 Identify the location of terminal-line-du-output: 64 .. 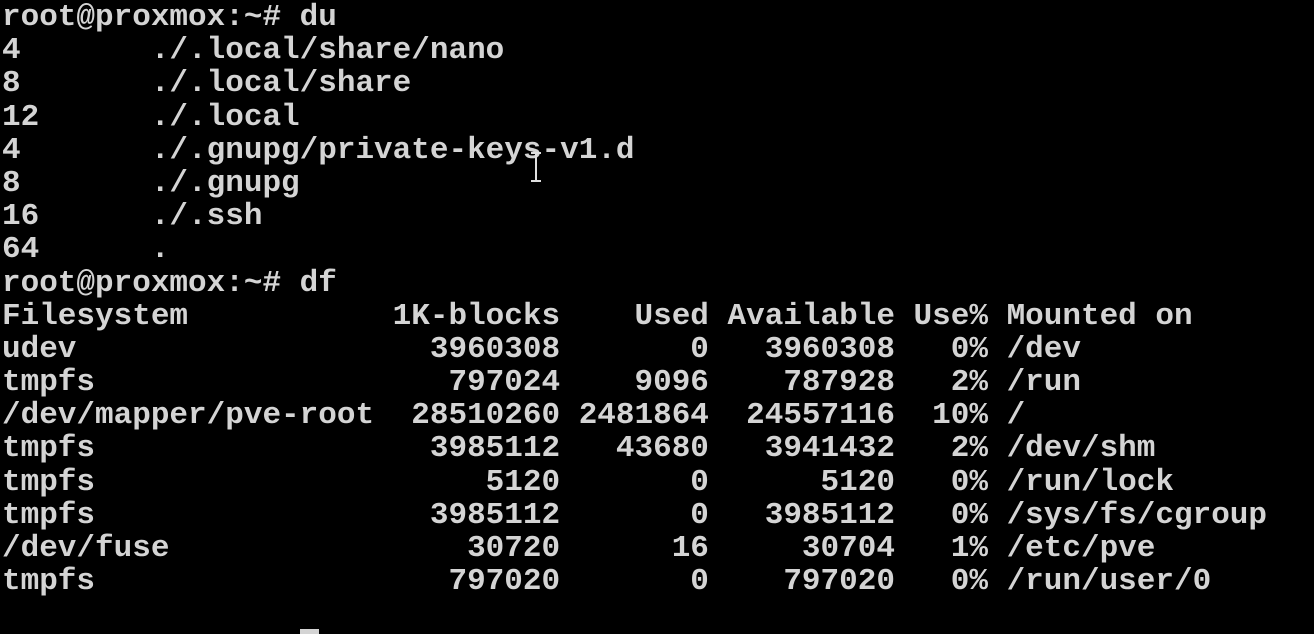
(86, 250).